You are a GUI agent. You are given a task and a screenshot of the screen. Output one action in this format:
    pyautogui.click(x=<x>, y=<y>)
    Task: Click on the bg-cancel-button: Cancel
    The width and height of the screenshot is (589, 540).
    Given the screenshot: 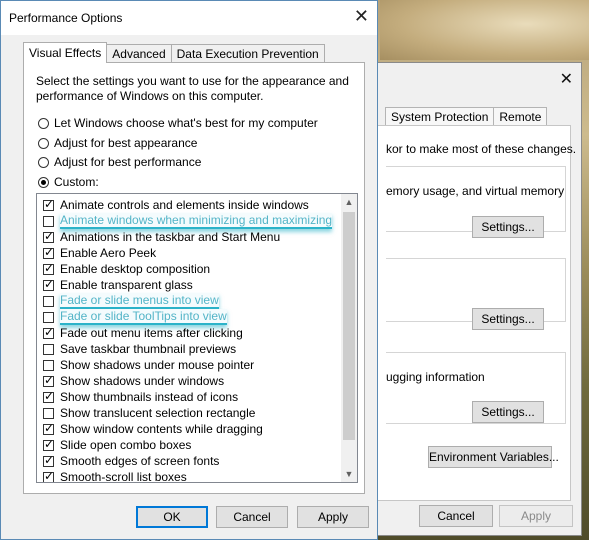 What is the action you would take?
    pyautogui.click(x=456, y=516)
    